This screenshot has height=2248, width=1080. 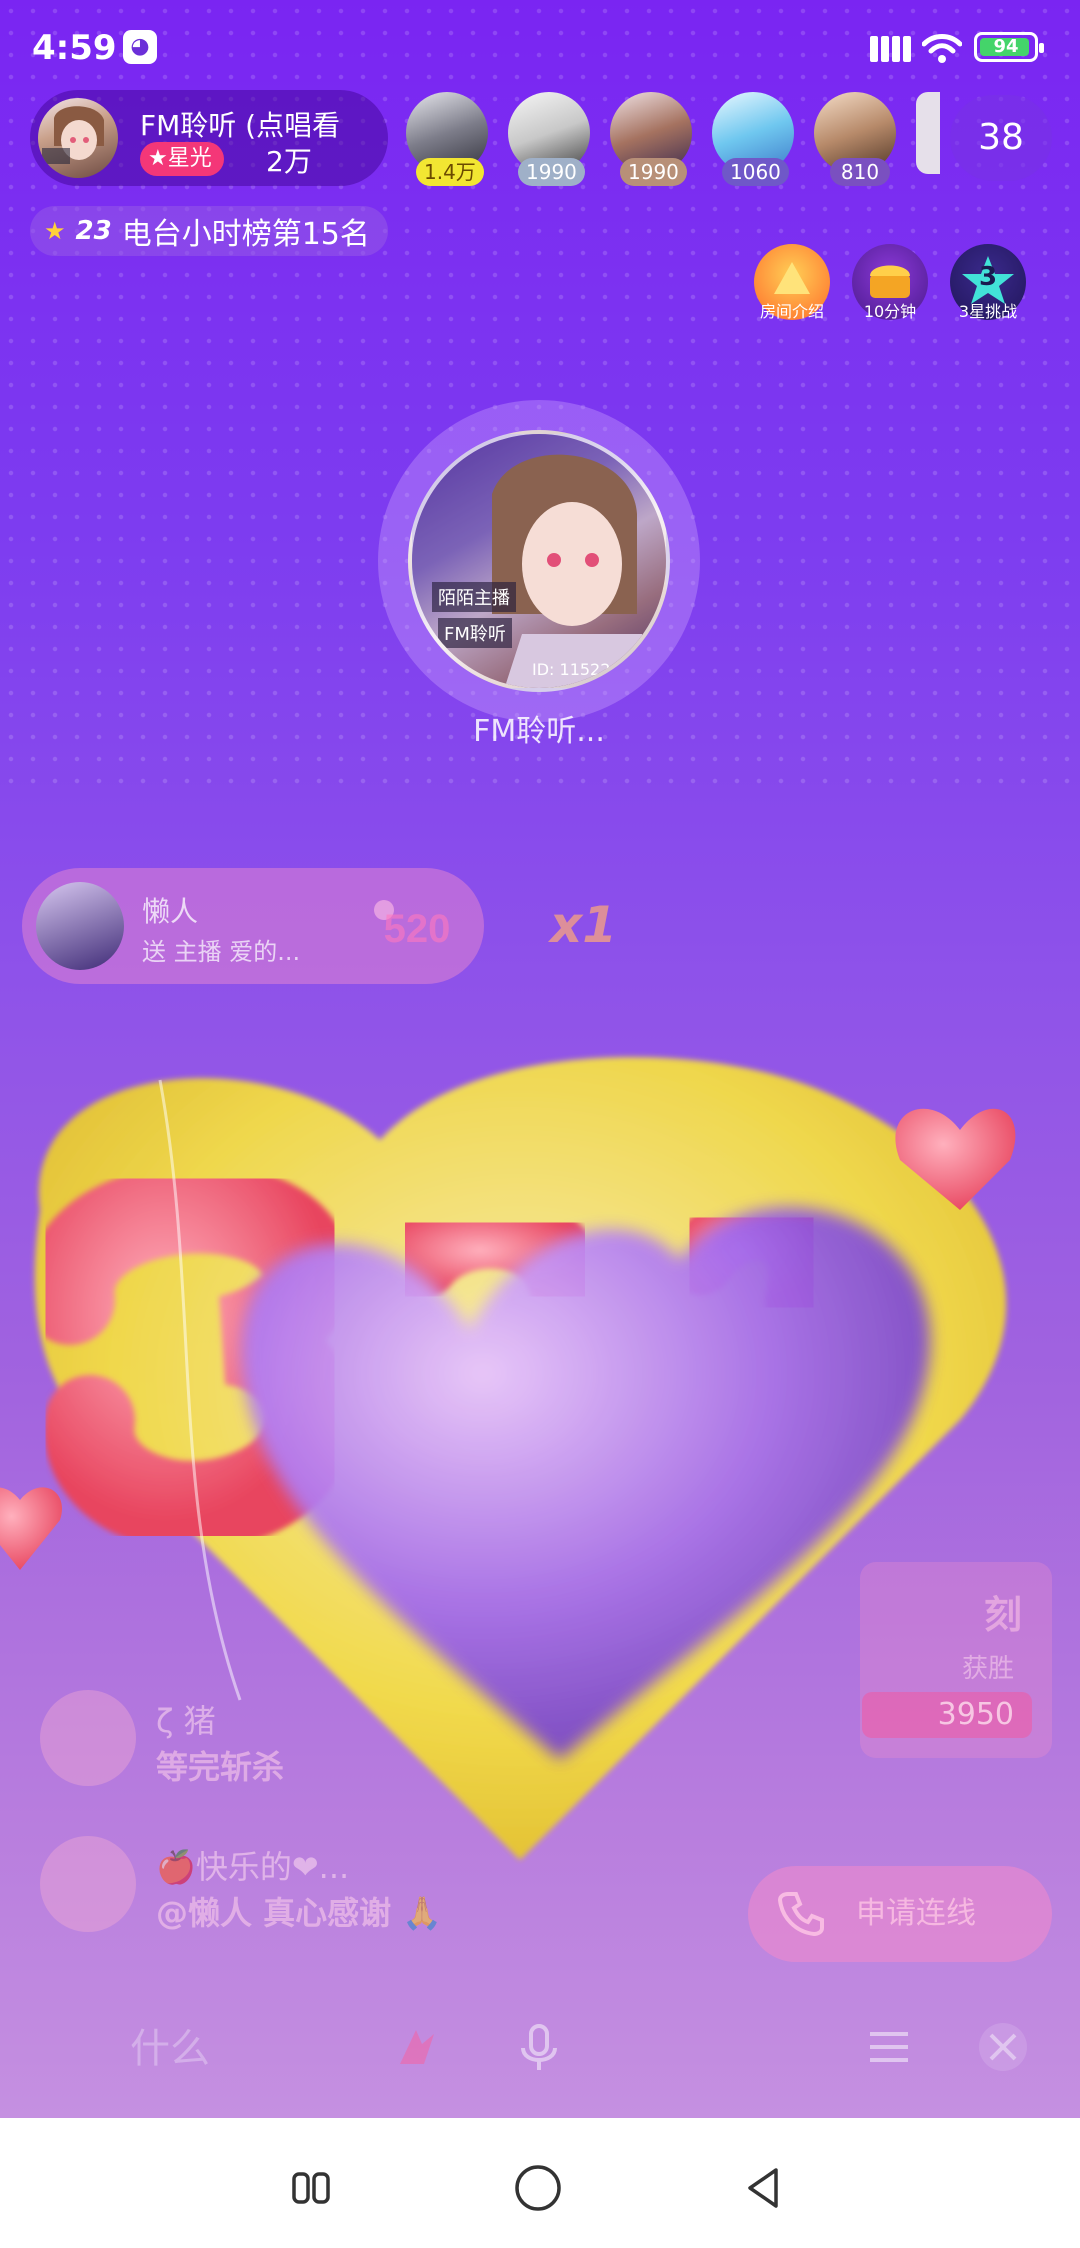 What do you see at coordinates (474, 597) in the screenshot?
I see `avatar-watermark-1: 陌陌主播` at bounding box center [474, 597].